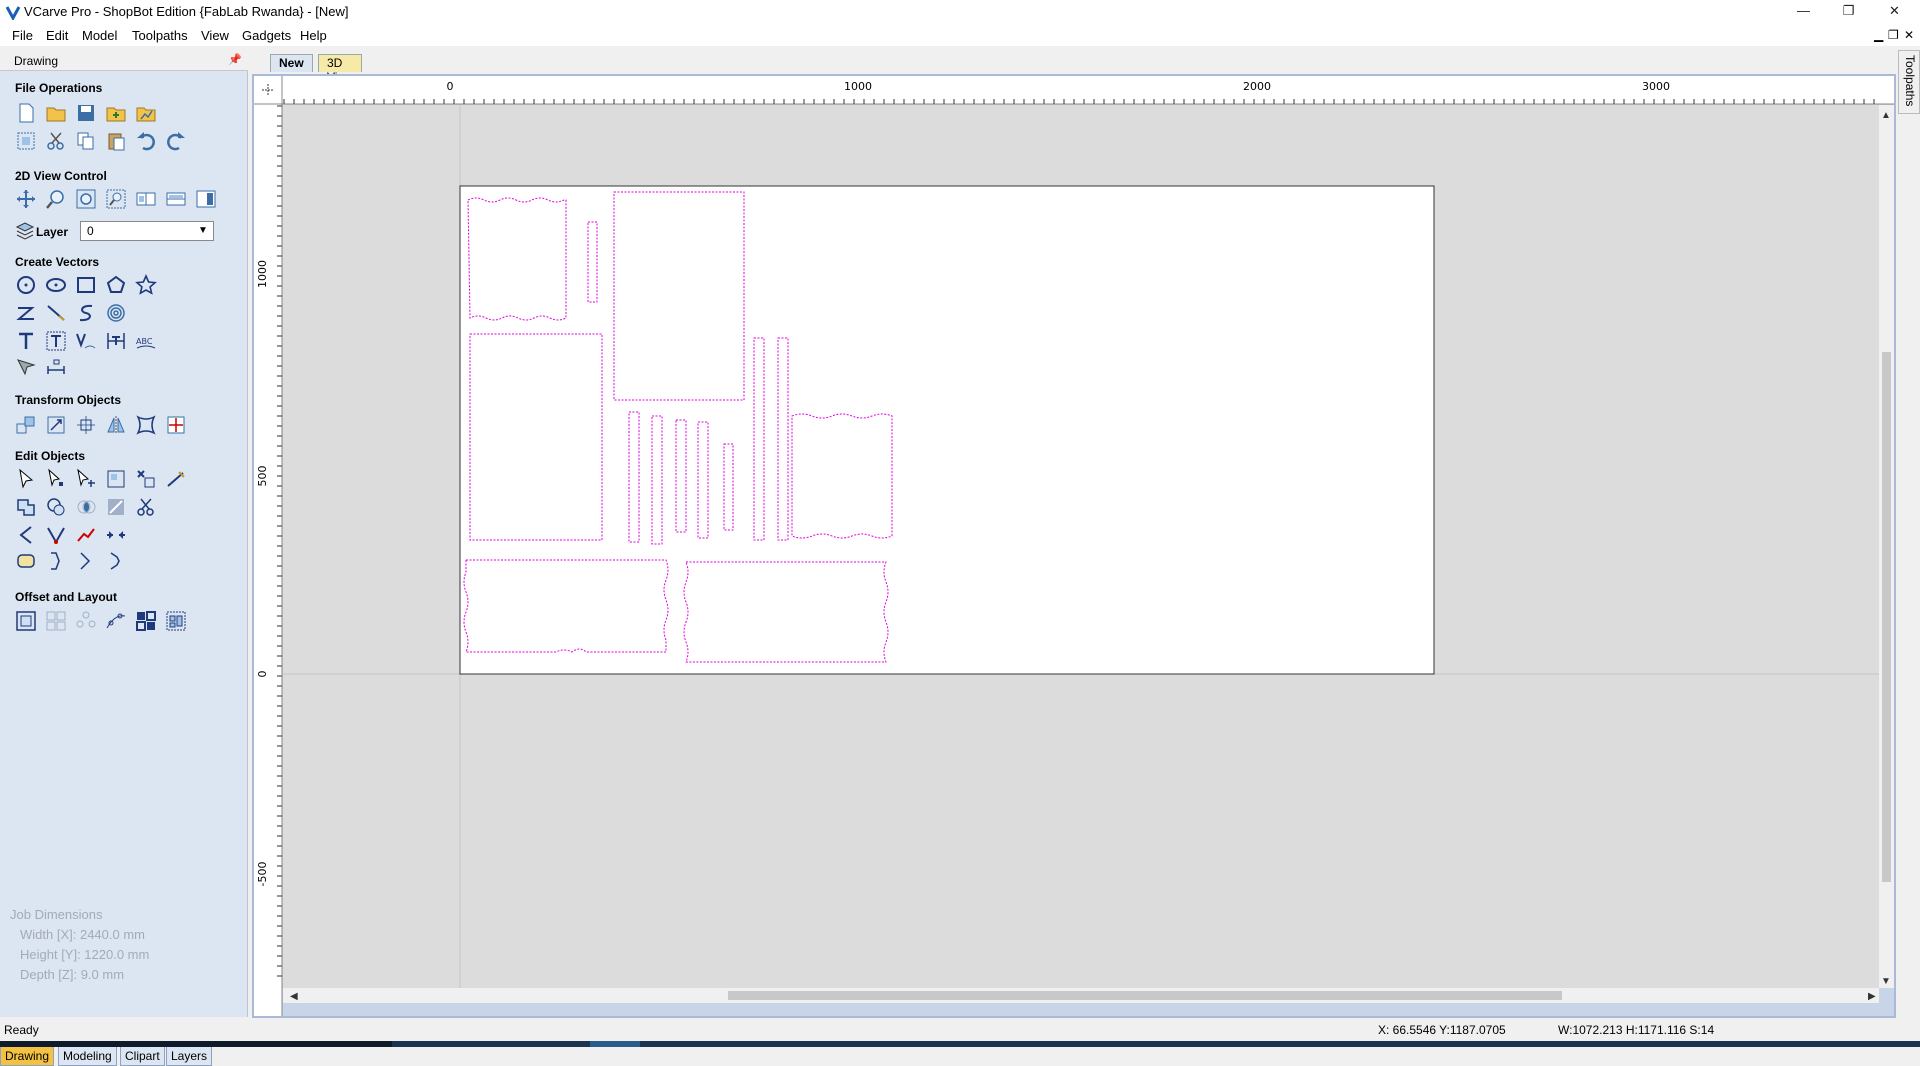 The image size is (1920, 1066). Describe the element at coordinates (146, 113) in the screenshot. I see `import-bitmap-icon` at that location.